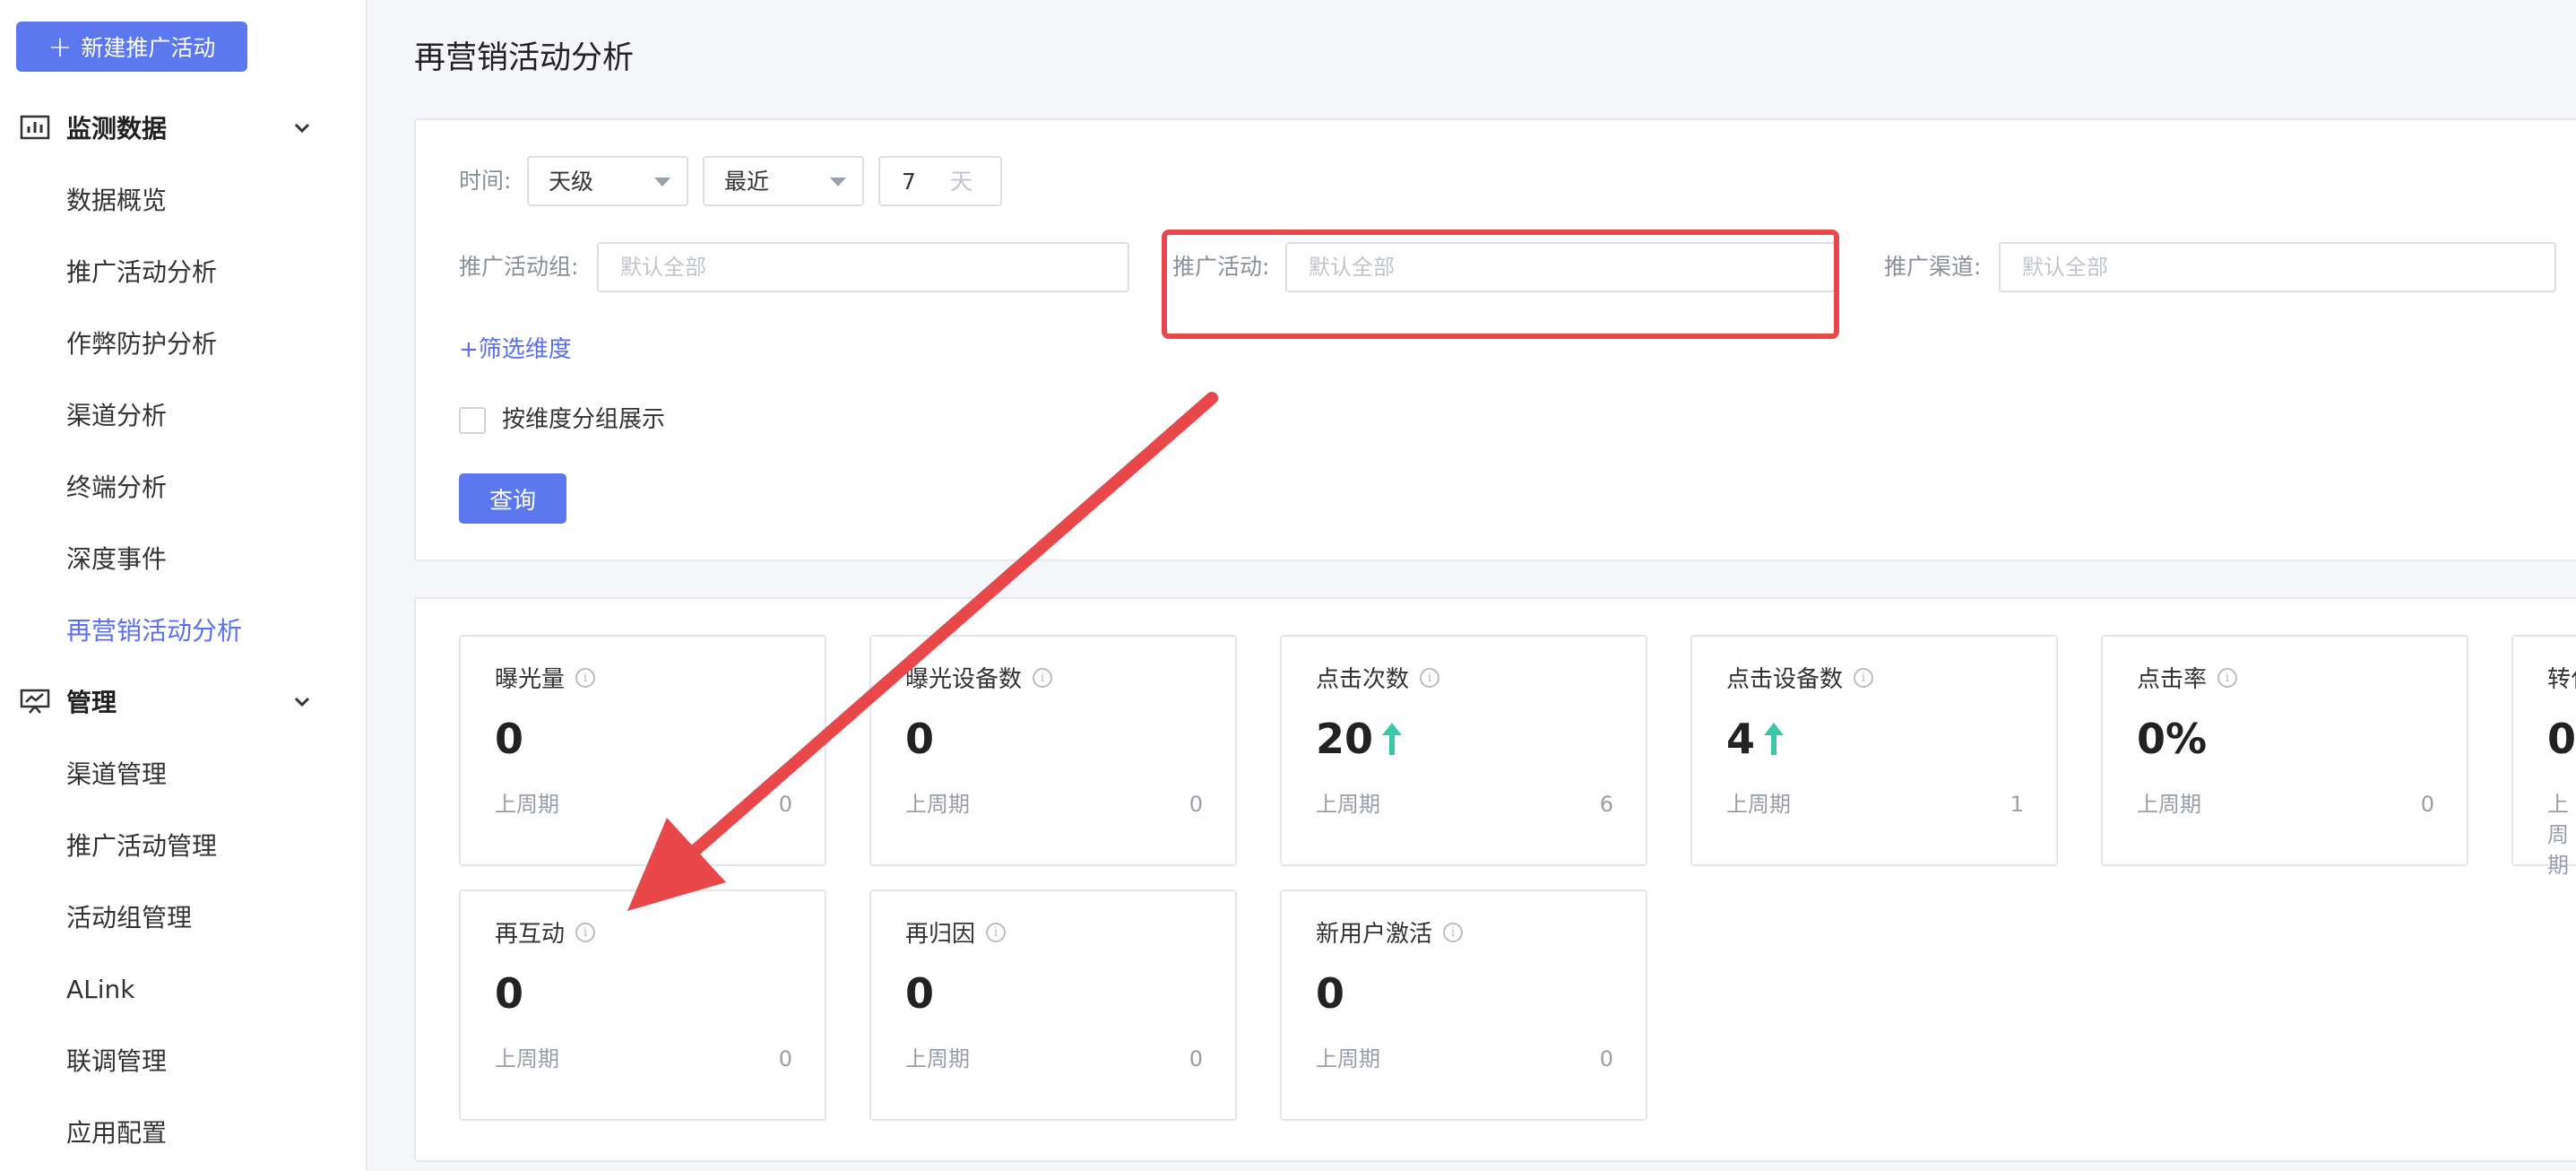 This screenshot has width=2576, height=1171. I want to click on metric-card-new-user-activation: 新用户激活 i 0 上周期 0, so click(1463, 1005).